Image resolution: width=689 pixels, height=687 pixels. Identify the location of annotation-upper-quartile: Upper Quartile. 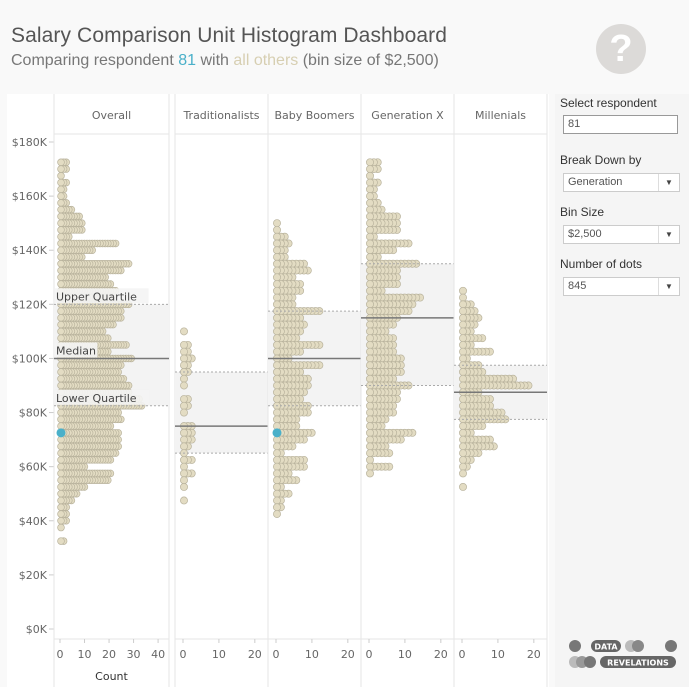
(96, 296).